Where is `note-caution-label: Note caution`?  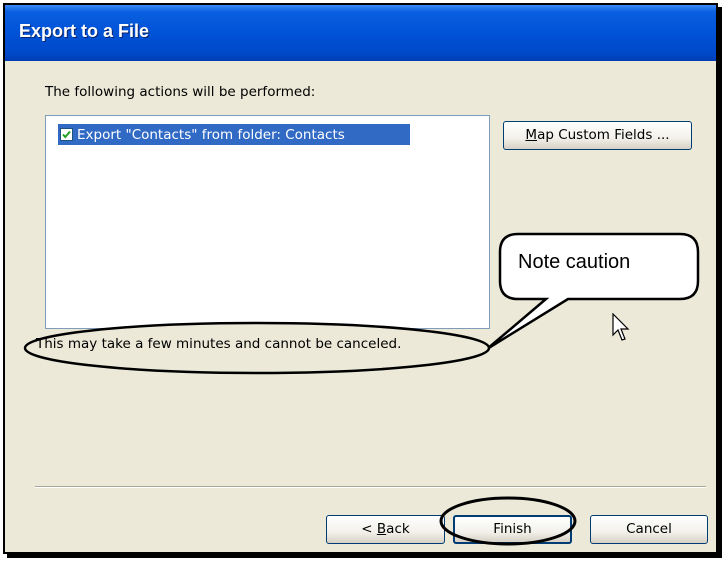
note-caution-label: Note caution is located at coordinates (574, 262).